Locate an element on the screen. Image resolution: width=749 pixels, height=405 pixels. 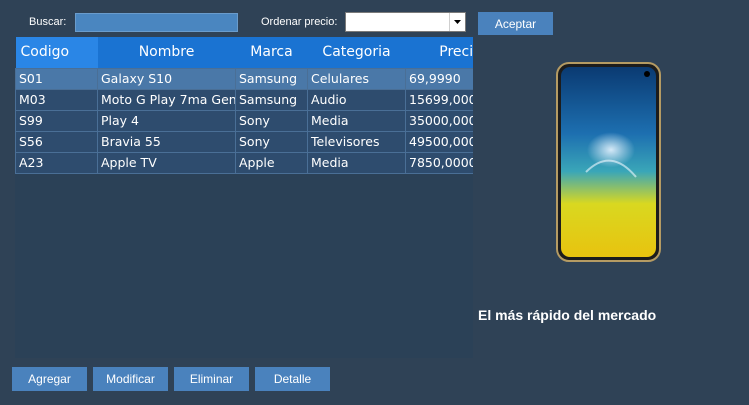
cell-codigo: S99 is located at coordinates (56, 120).